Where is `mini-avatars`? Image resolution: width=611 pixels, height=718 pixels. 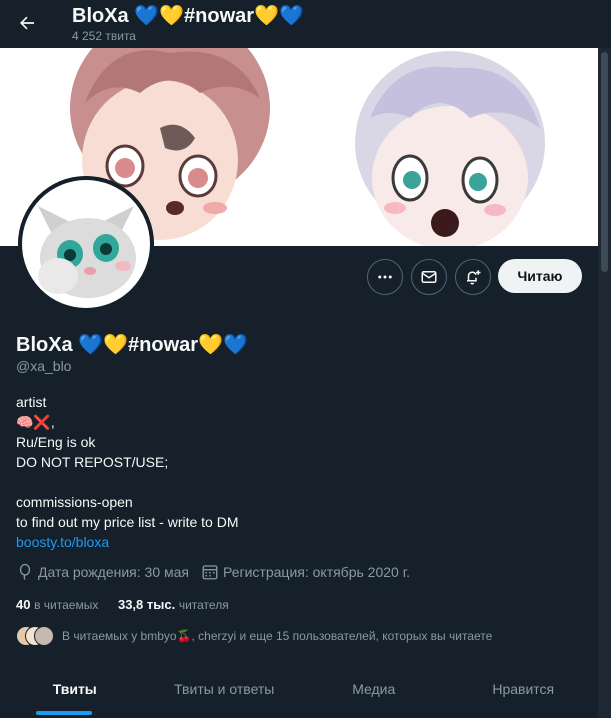 mini-avatars is located at coordinates (36, 636).